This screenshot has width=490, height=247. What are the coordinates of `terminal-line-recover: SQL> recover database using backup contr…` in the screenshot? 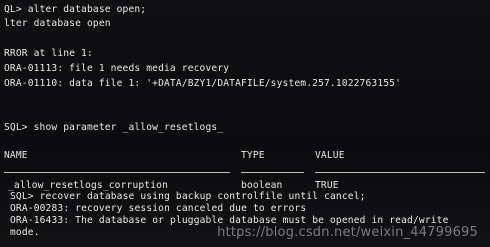 It's located at (188, 196).